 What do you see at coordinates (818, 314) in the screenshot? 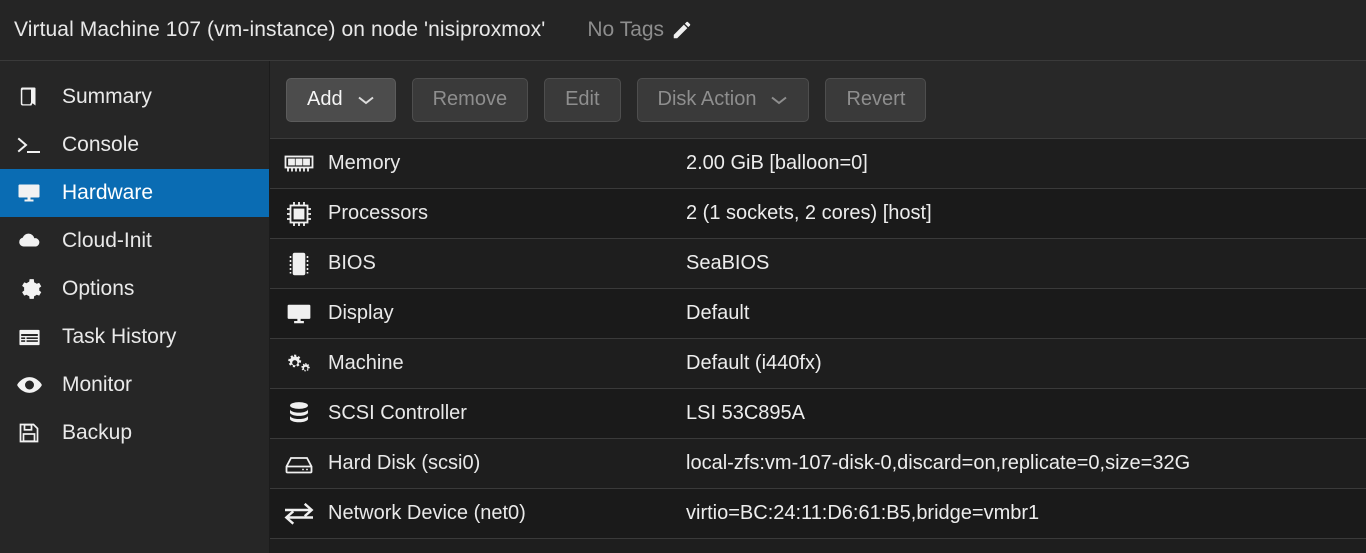
I see `table-row: Display Default` at bounding box center [818, 314].